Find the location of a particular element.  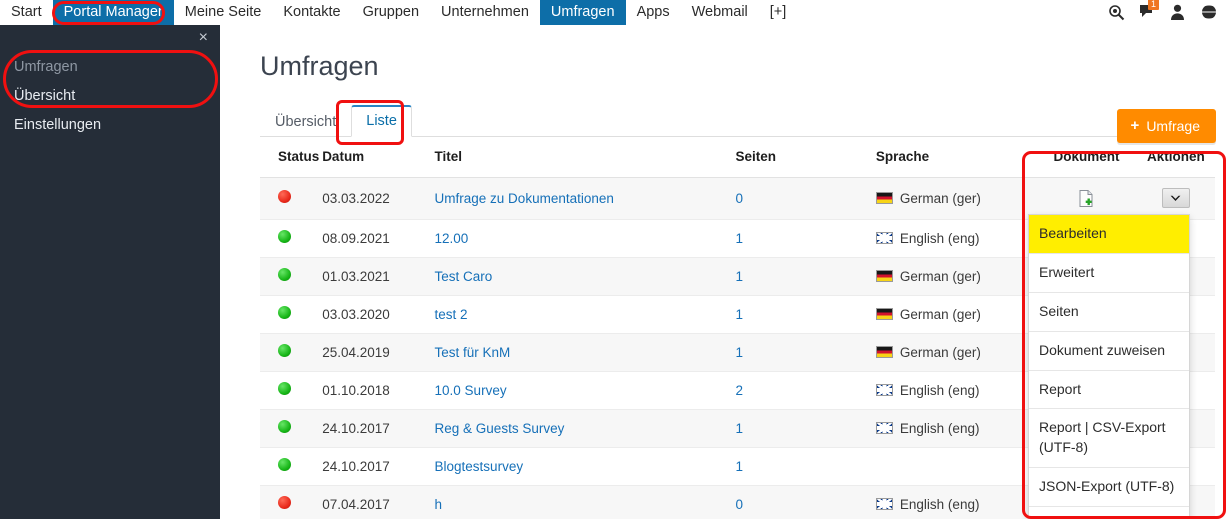

sidebar-section-heading: Umfragen is located at coordinates (46, 67).